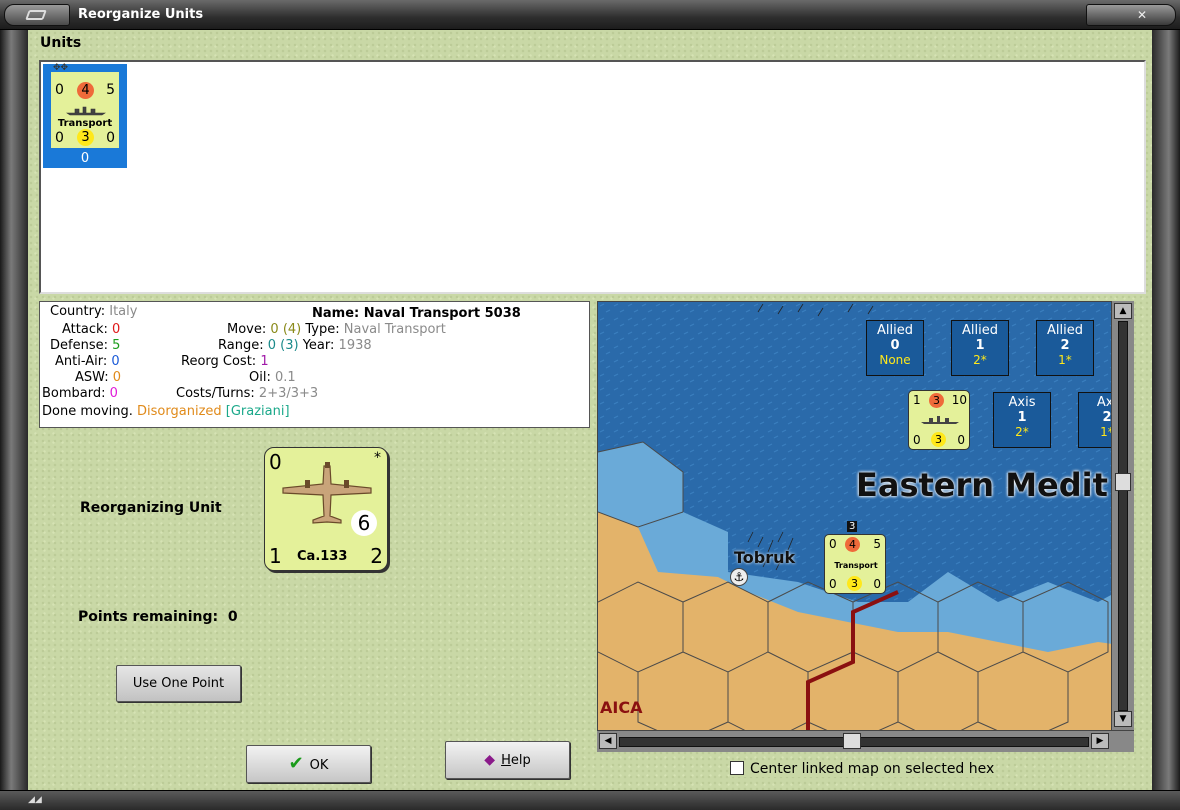  Describe the element at coordinates (85, 123) in the screenshot. I see `counter-name: Transport` at that location.